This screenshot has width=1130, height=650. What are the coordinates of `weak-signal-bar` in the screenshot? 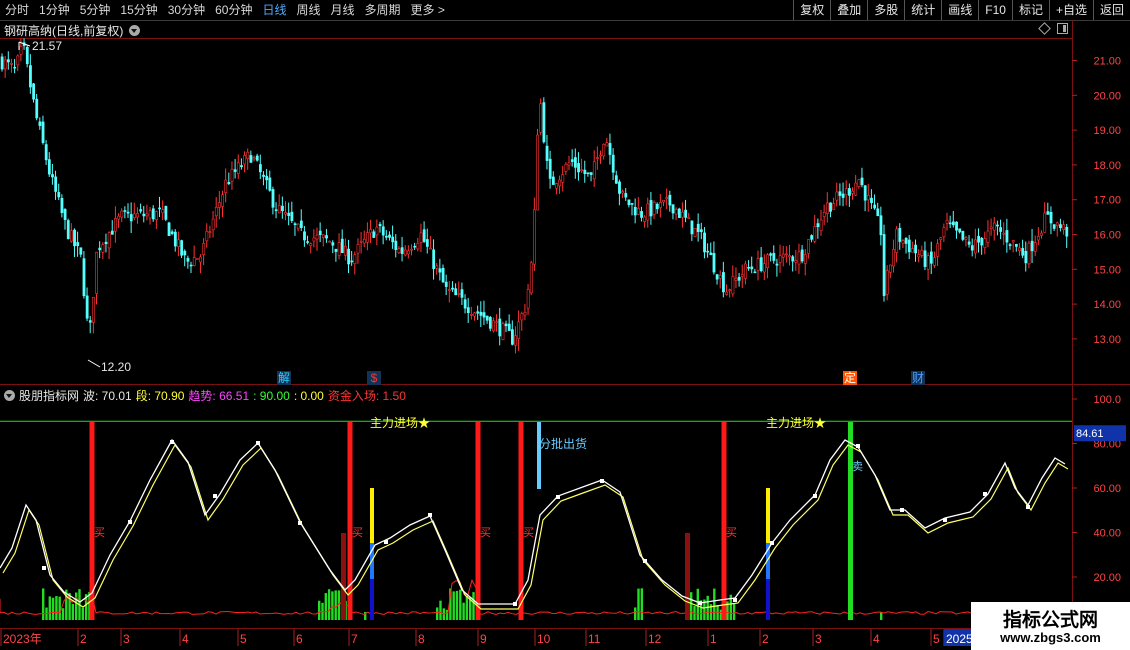 It's located at (343, 576).